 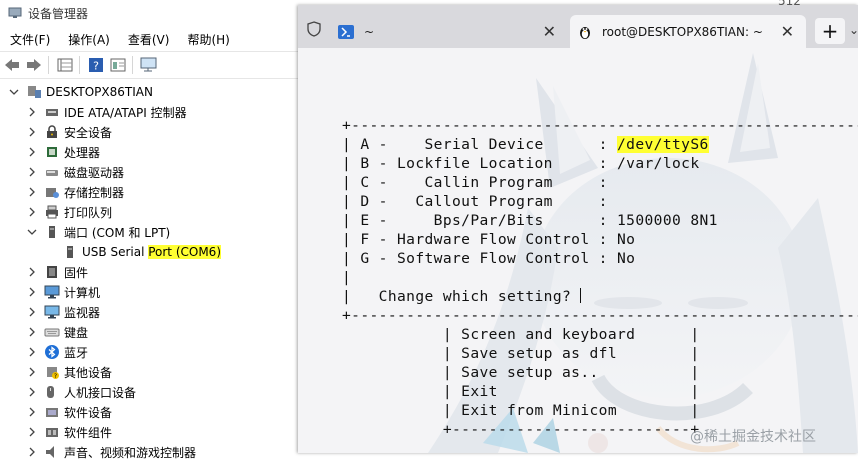 I want to click on root-label: DESKTOPX86TIAN, so click(x=99, y=92).